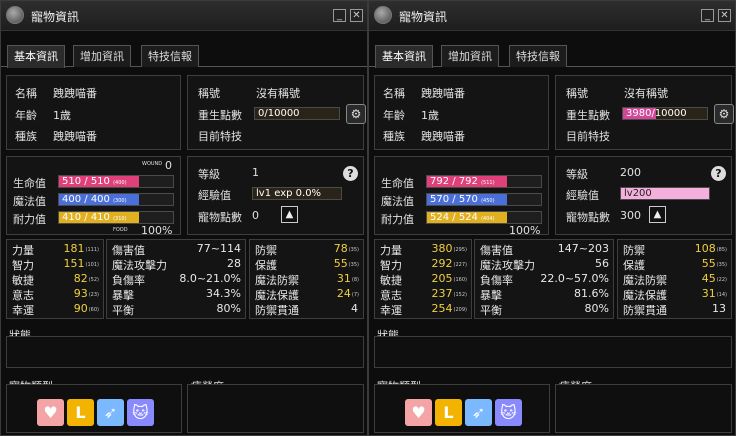  What do you see at coordinates (93, 295) in the screenshot?
I see `stat-base-value: (23)` at bounding box center [93, 295].